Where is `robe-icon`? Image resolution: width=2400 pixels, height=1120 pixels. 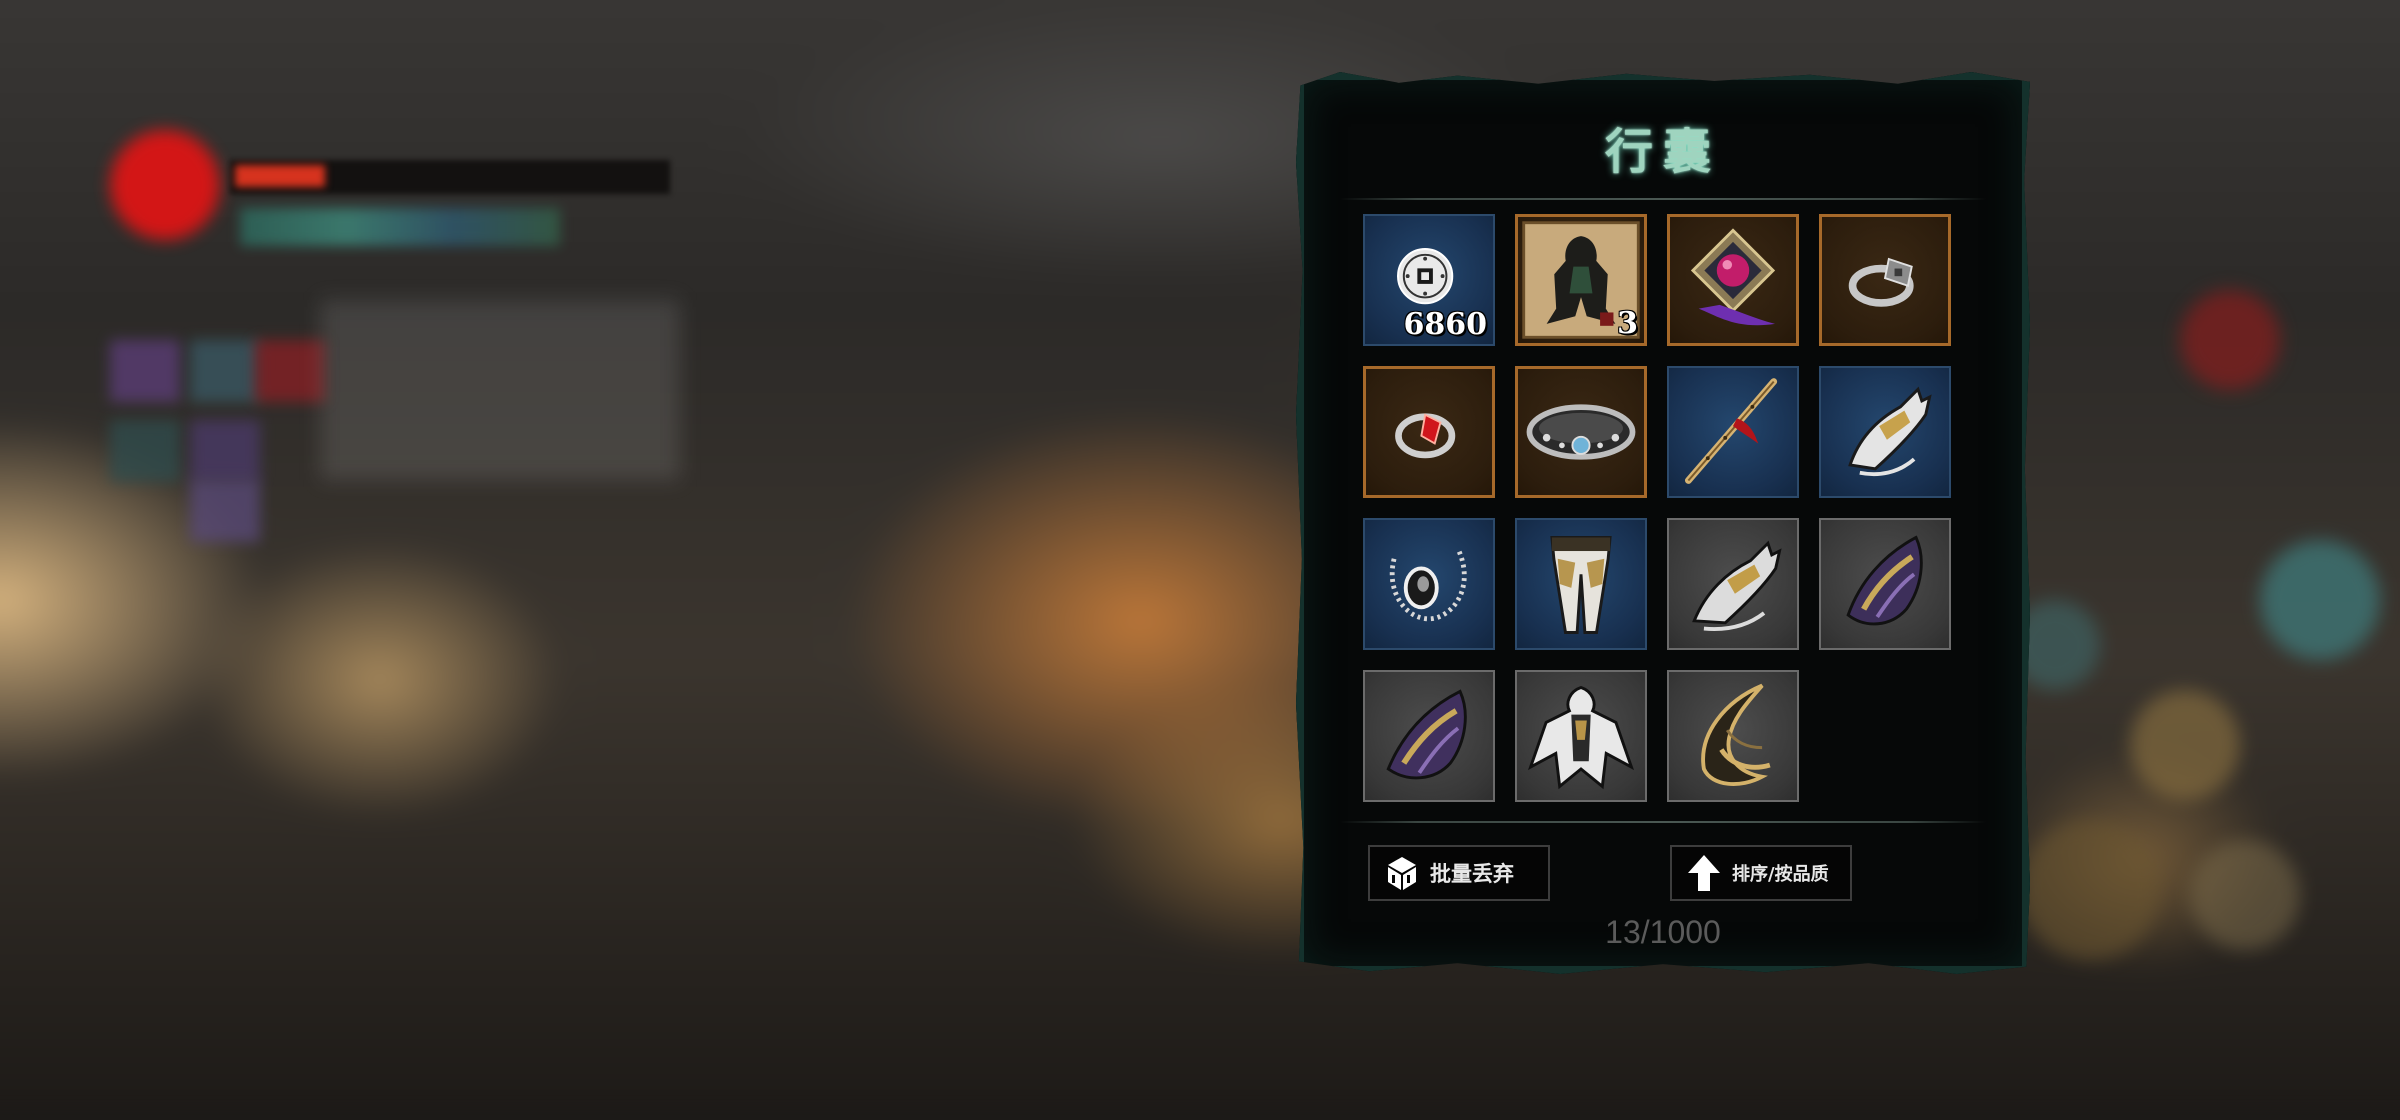 robe-icon is located at coordinates (1581, 737).